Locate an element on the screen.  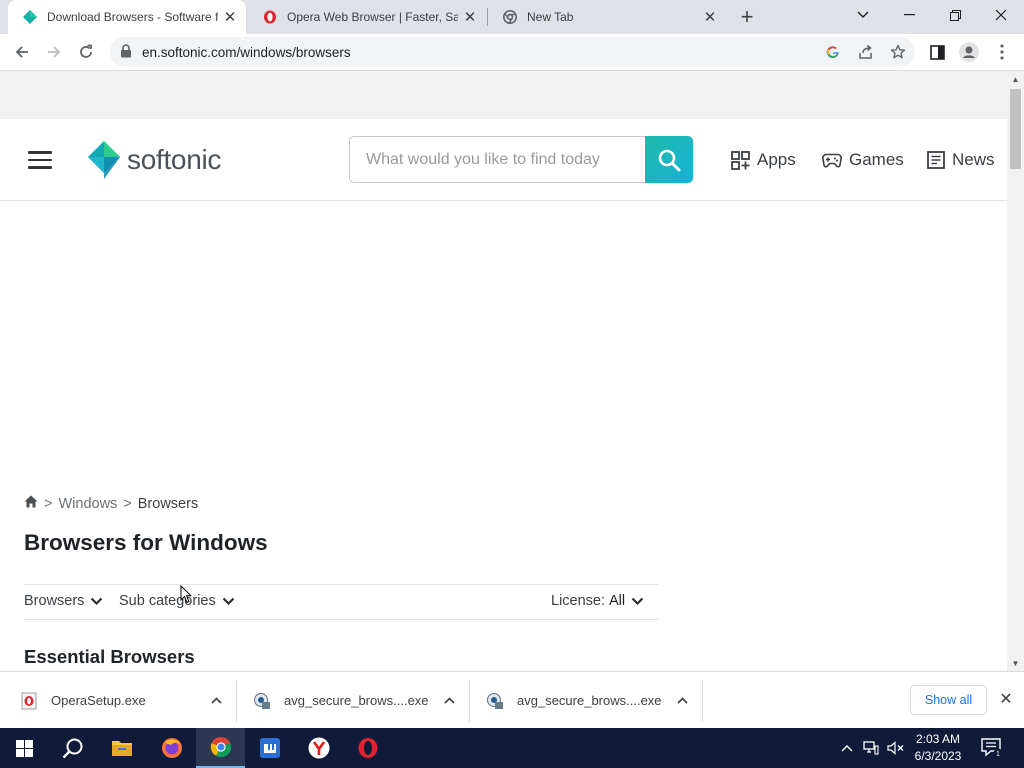
tab-title: Download Browsers - Software fo is located at coordinates (132, 17).